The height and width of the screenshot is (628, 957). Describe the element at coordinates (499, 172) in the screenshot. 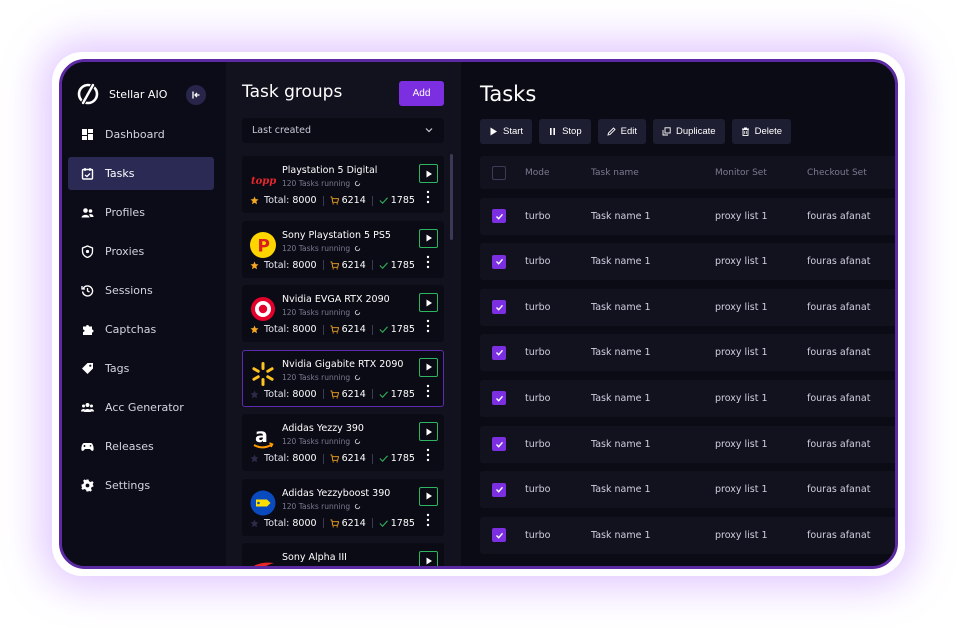

I see `select-all-checkbox` at that location.